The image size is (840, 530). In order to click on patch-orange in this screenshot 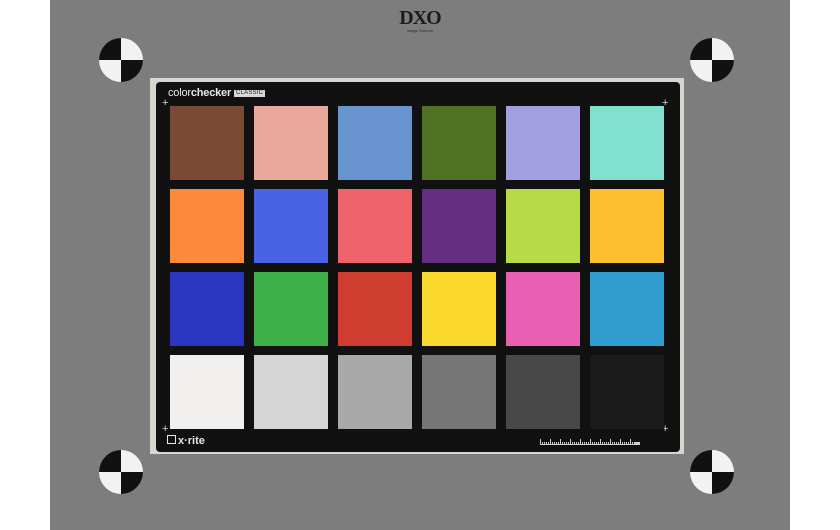, I will do `click(207, 226)`.